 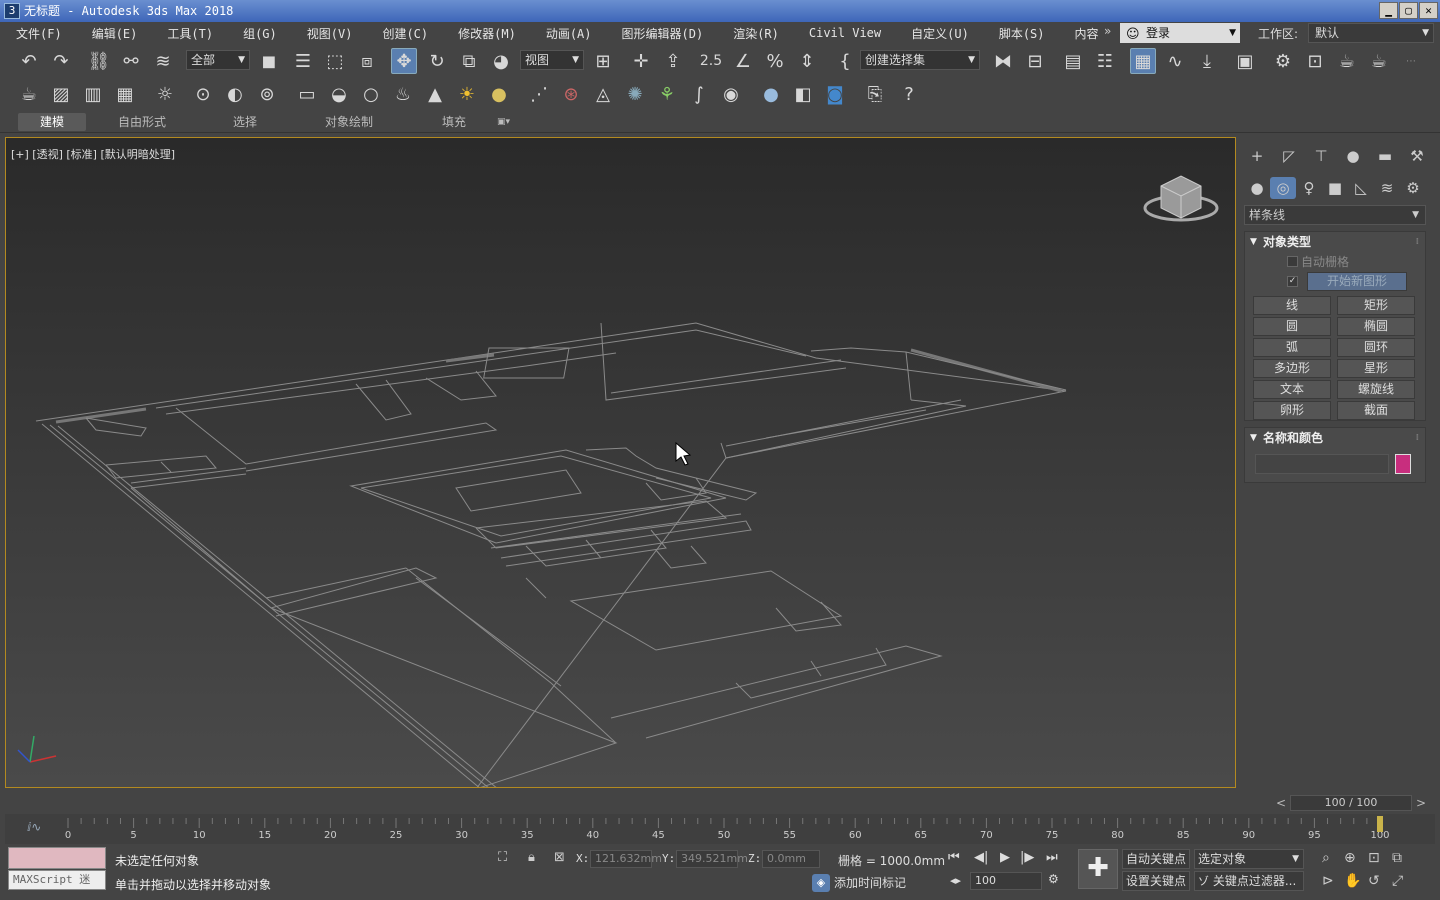 What do you see at coordinates (571, 94) in the screenshot?
I see `material-icon: ⊛` at bounding box center [571, 94].